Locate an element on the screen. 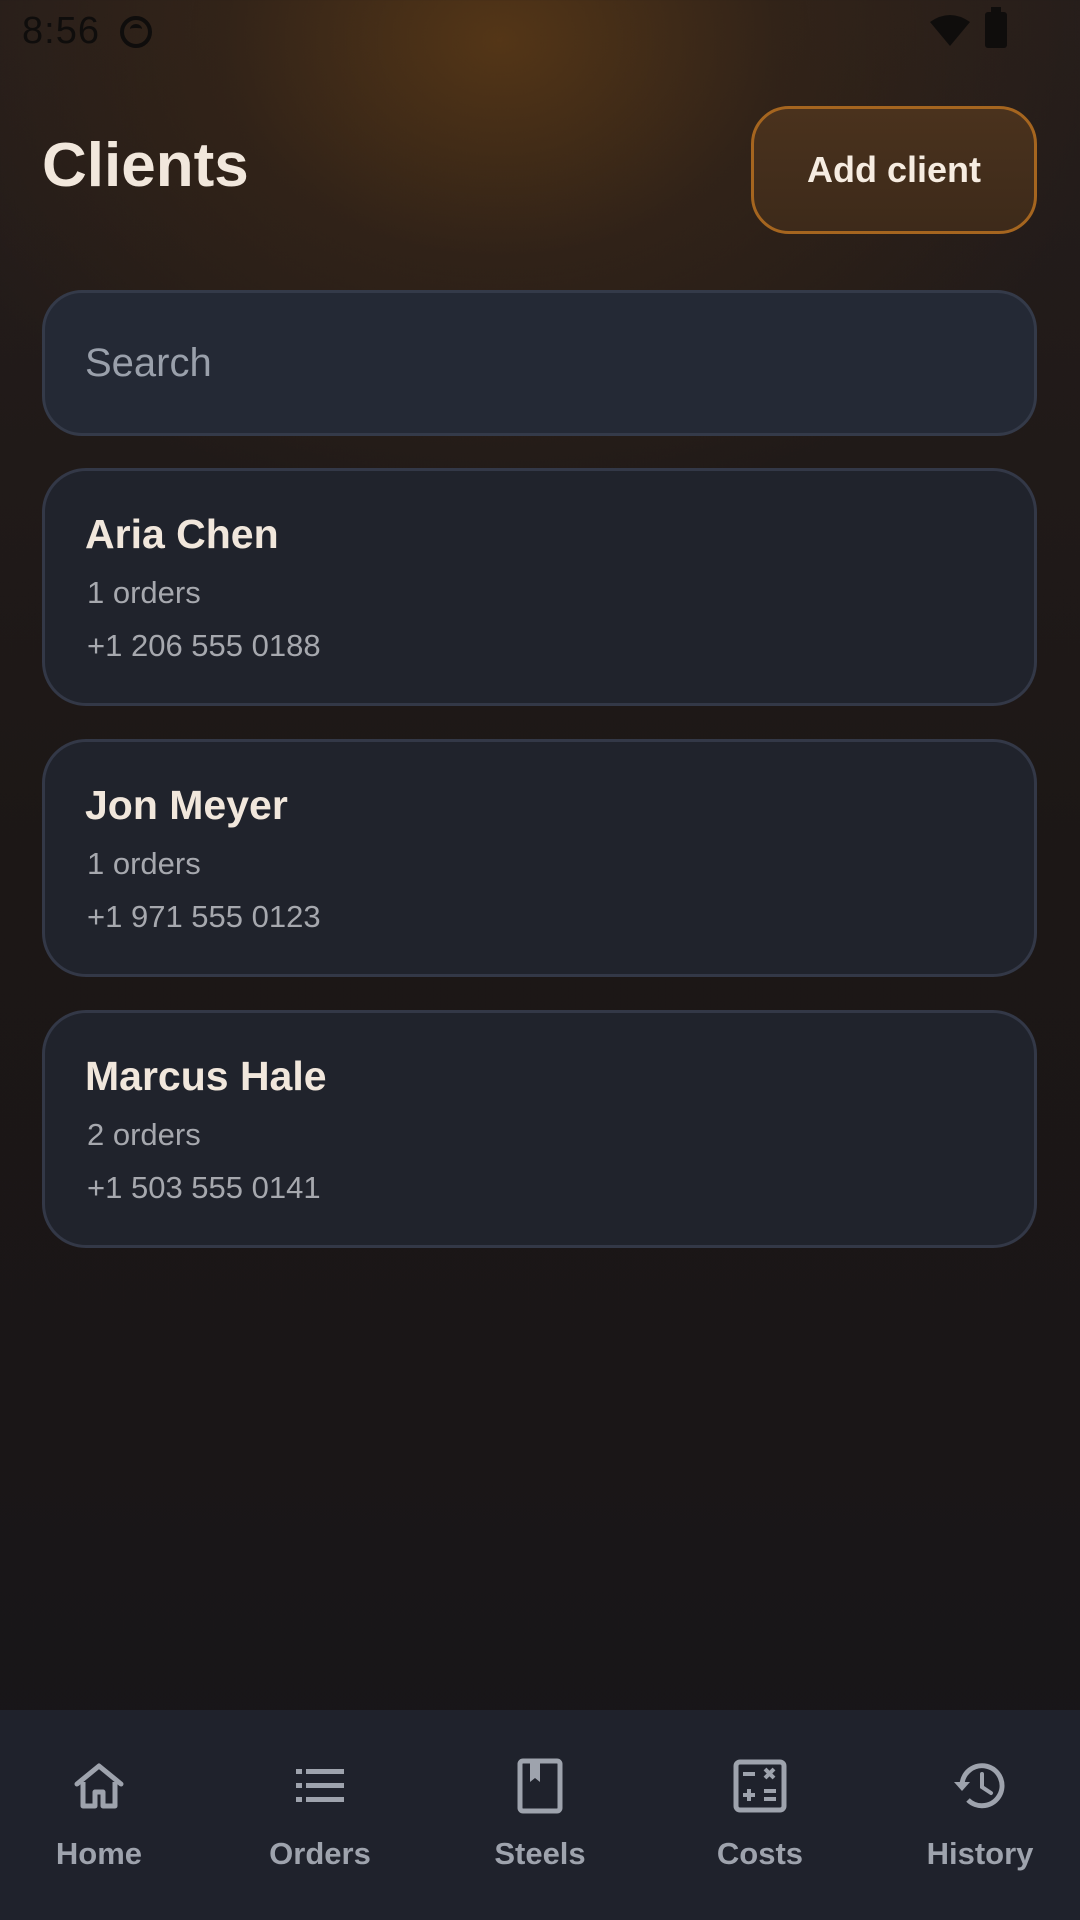 The width and height of the screenshot is (1080, 1920). client-name: Jon Meyer is located at coordinates (186, 805).